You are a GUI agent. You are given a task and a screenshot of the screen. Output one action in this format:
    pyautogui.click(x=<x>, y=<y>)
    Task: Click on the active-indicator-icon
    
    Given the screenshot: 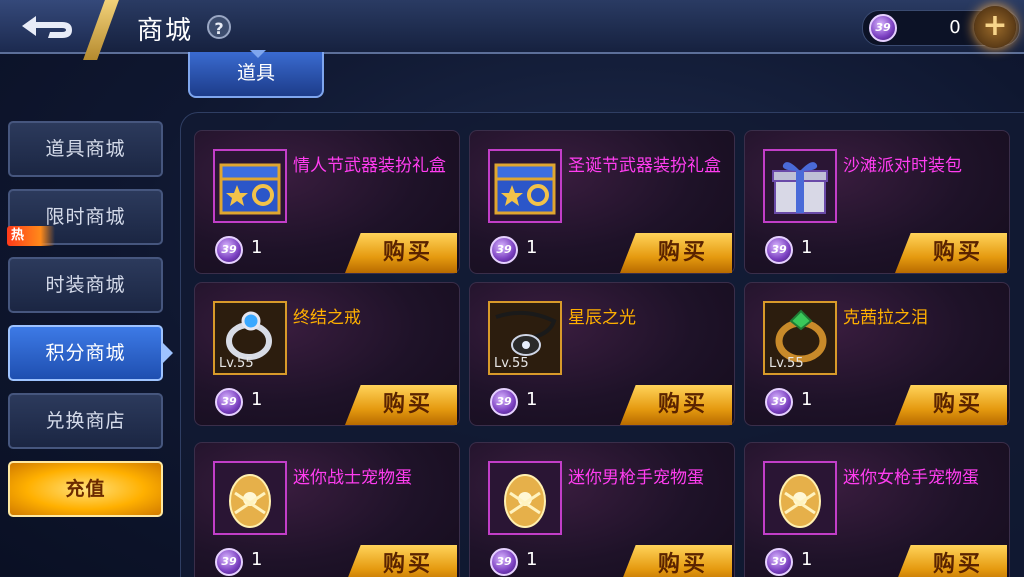 What is the action you would take?
    pyautogui.click(x=168, y=353)
    